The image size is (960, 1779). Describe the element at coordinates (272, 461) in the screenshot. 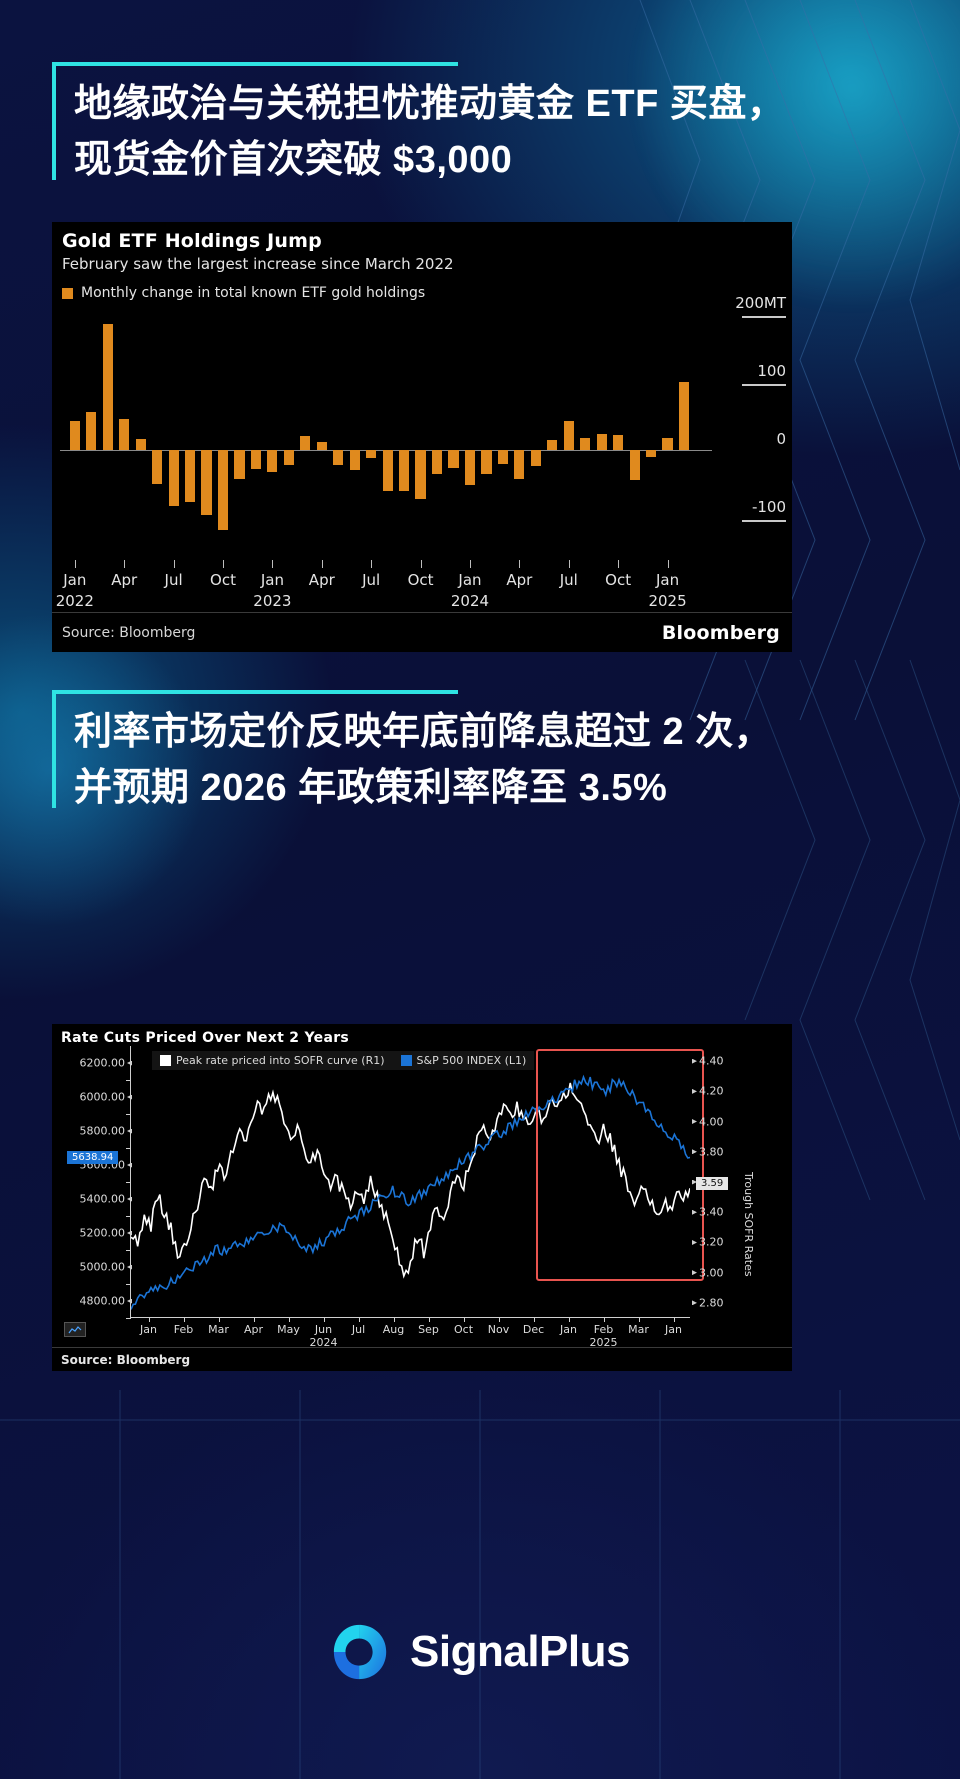

I see `bar-jan-2023` at that location.